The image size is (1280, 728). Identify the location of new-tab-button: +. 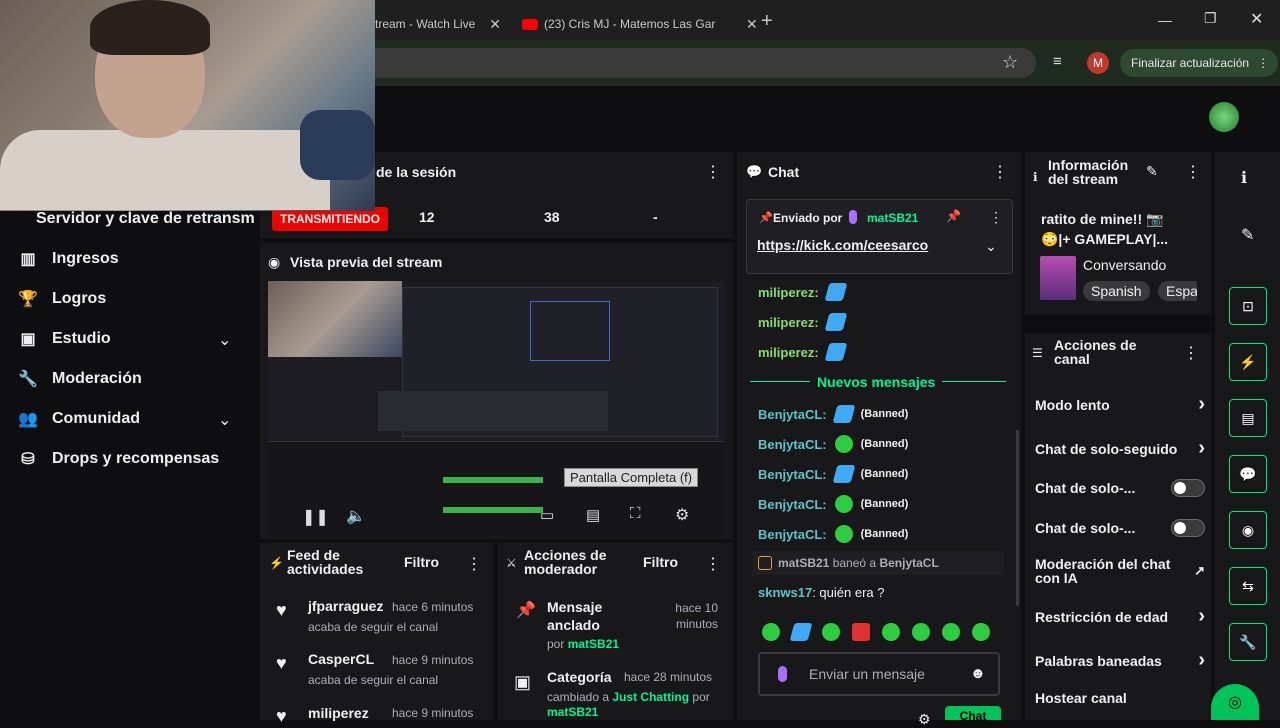
(767, 21).